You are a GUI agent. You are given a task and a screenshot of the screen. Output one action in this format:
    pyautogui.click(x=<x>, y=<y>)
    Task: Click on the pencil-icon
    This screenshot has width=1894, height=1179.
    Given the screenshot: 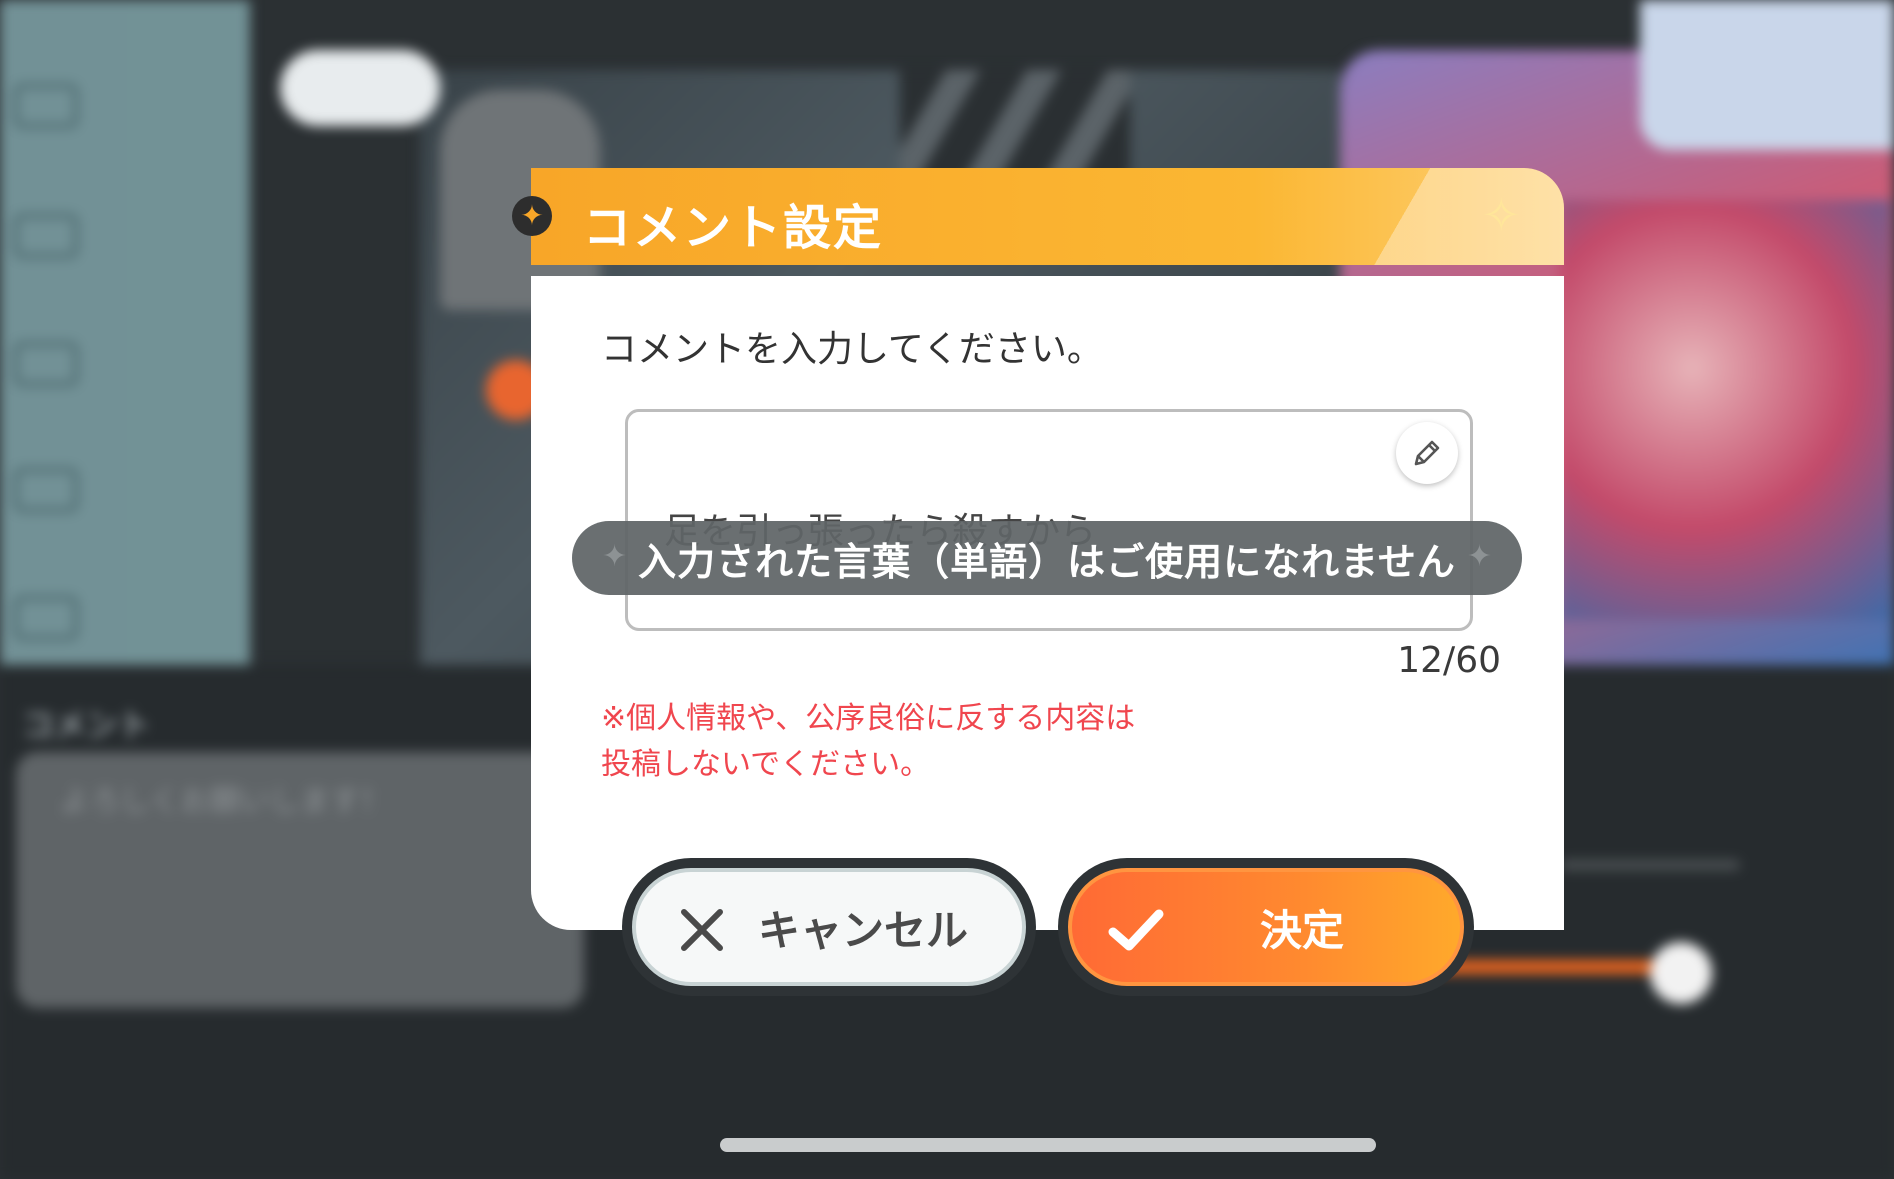 What is the action you would take?
    pyautogui.click(x=1427, y=453)
    